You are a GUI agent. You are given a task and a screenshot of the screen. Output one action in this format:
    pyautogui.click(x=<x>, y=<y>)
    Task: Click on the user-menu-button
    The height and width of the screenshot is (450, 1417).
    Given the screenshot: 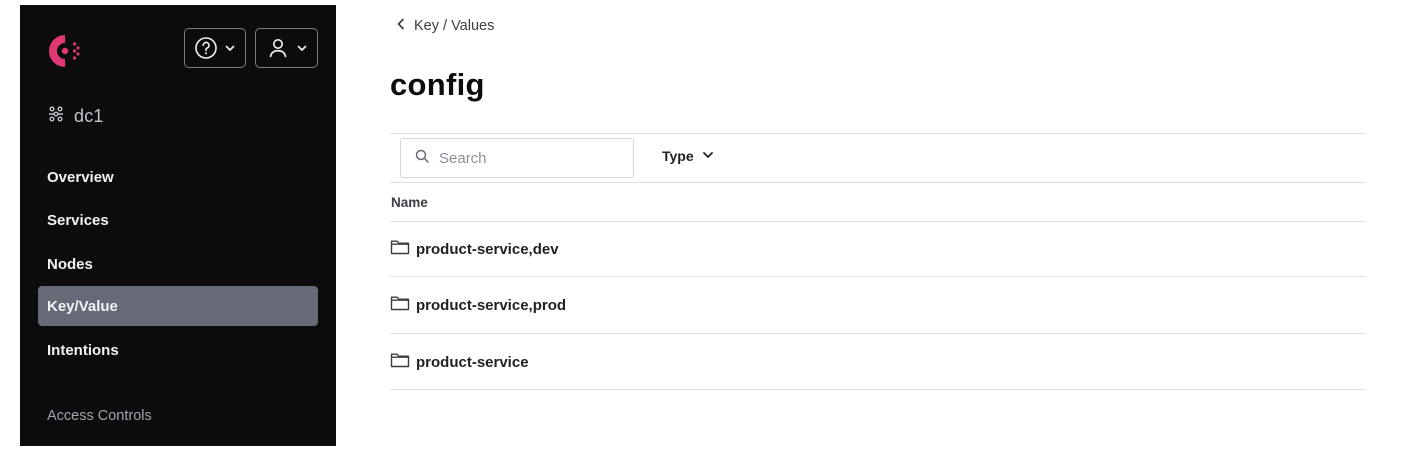 What is the action you would take?
    pyautogui.click(x=286, y=48)
    